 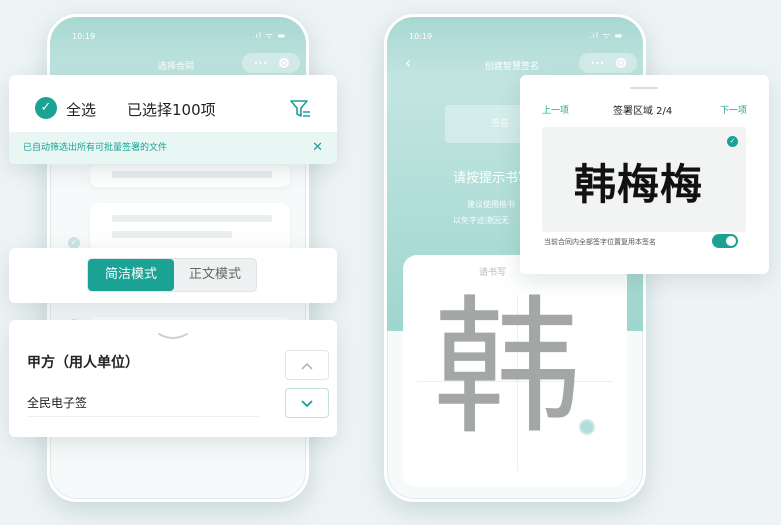 I want to click on chevron-down-icon, so click(x=307, y=404).